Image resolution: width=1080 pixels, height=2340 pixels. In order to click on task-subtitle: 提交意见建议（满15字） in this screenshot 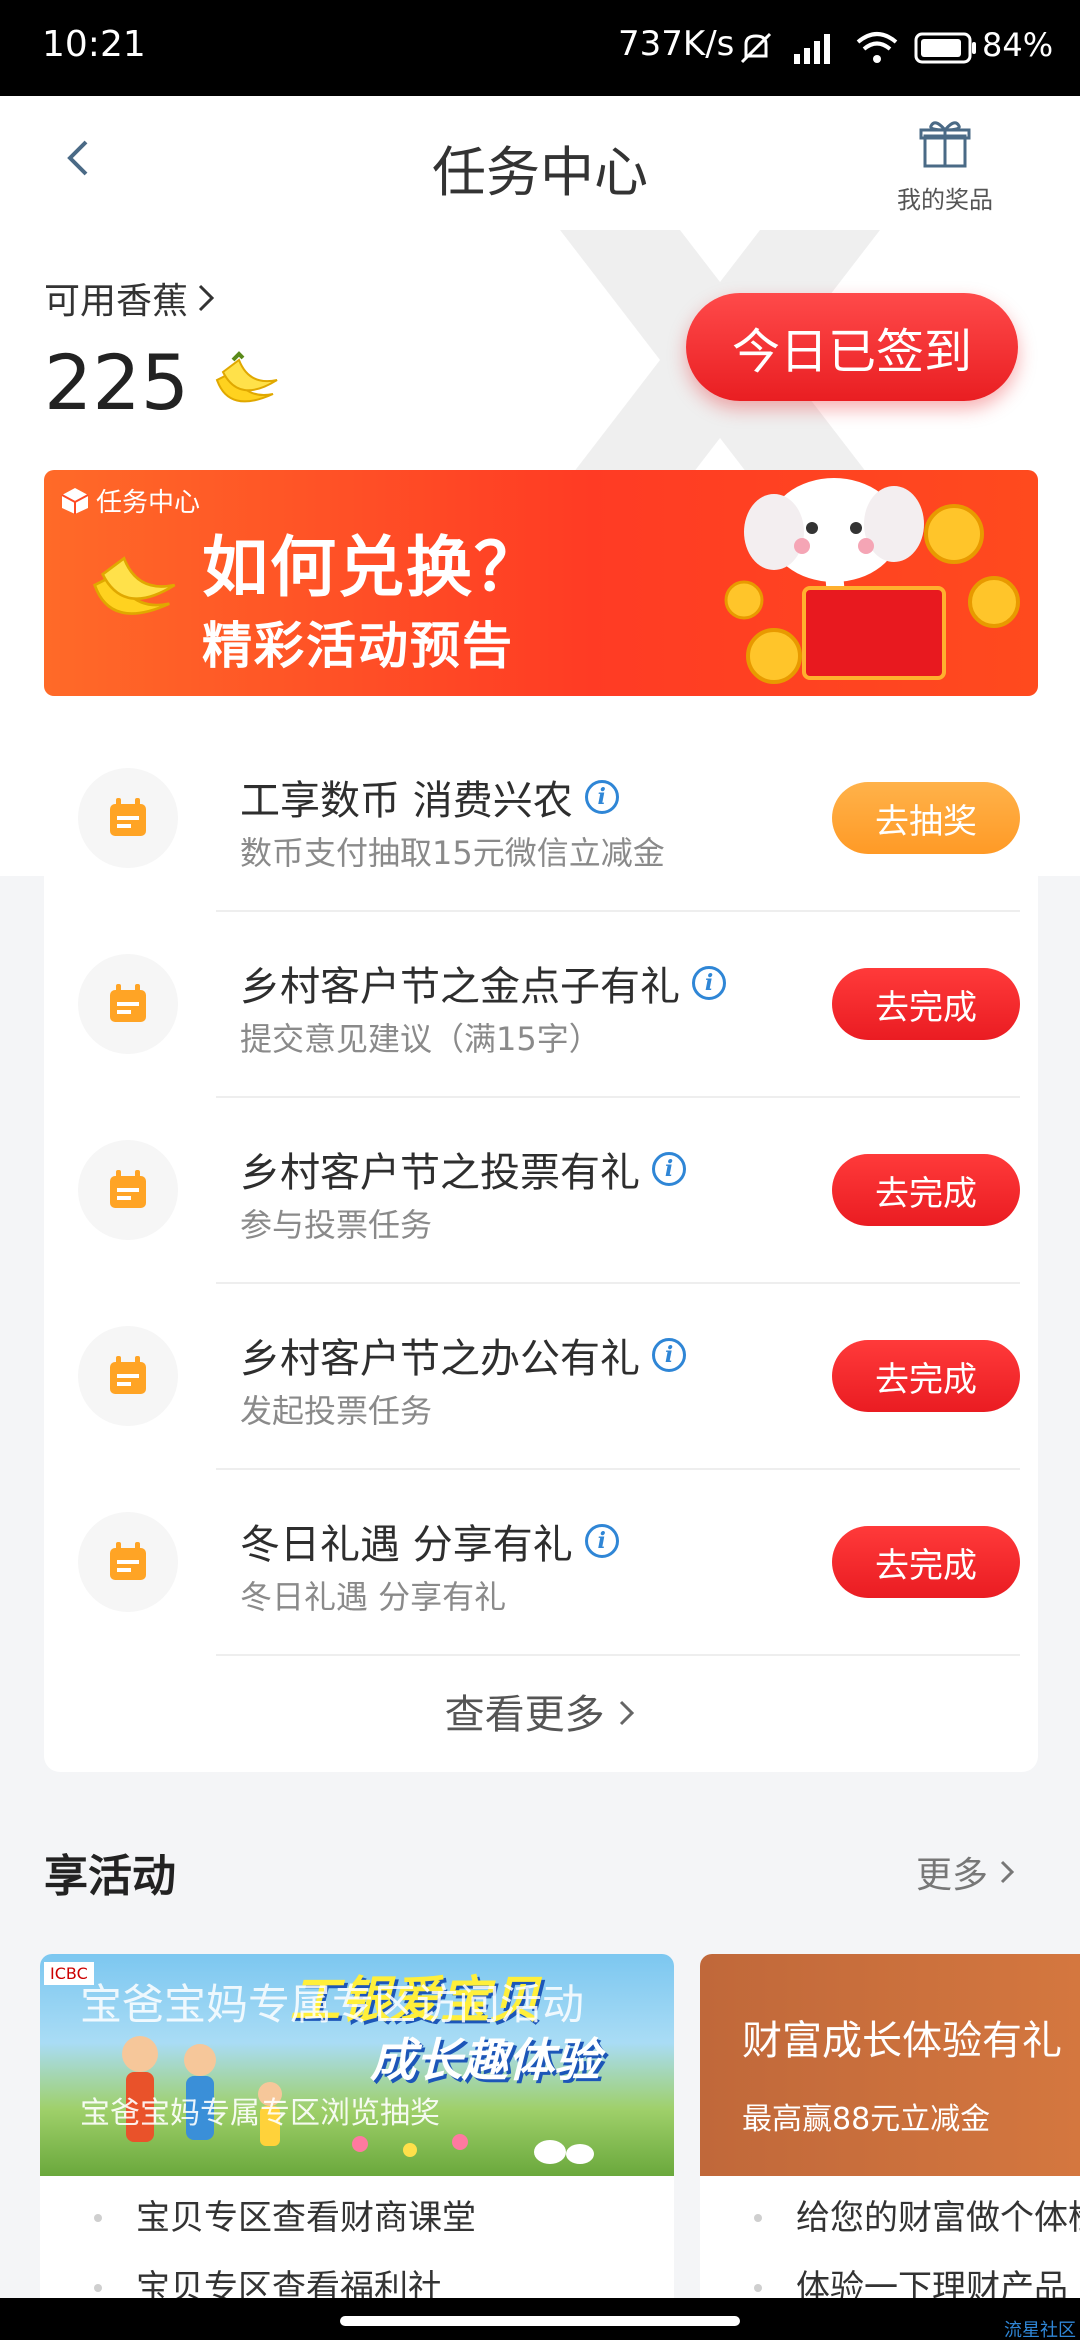, I will do `click(420, 1039)`.